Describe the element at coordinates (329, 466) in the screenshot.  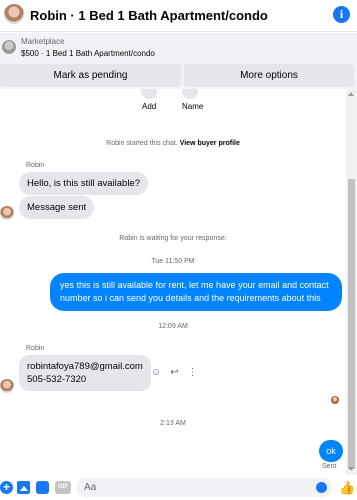
I see `sent-status: Sent` at that location.